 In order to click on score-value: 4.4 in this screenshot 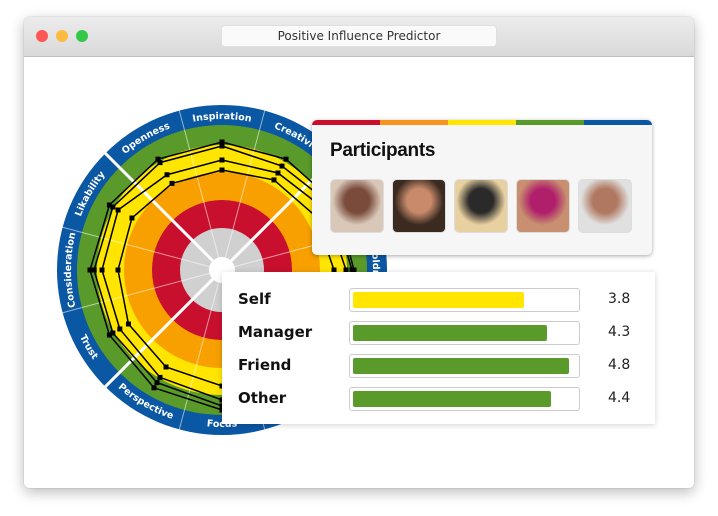, I will do `click(619, 398)`.